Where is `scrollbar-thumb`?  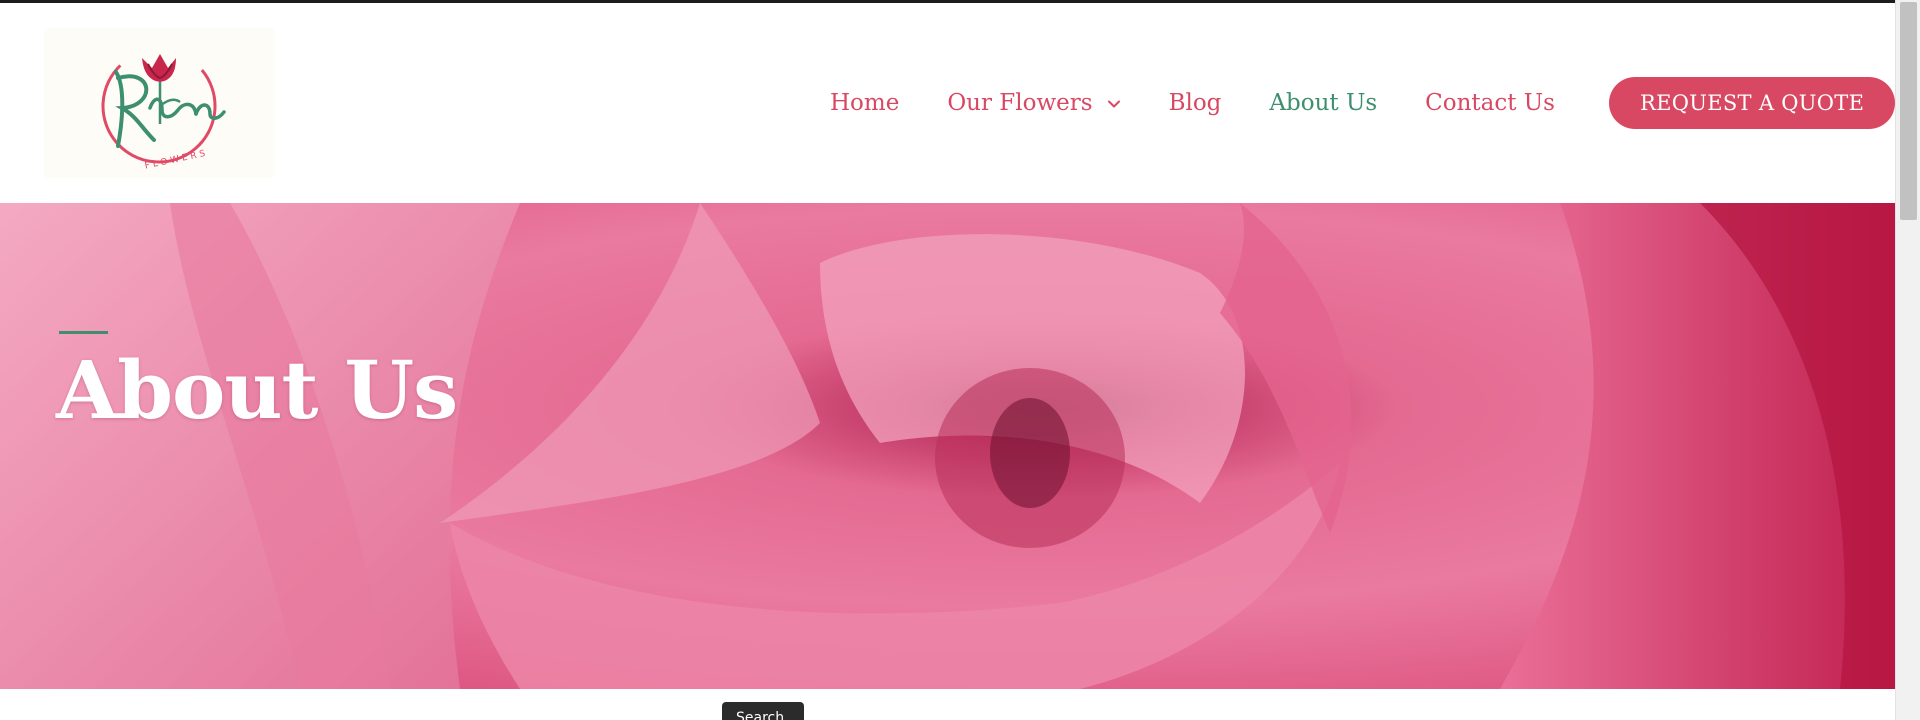 scrollbar-thumb is located at coordinates (1908, 111).